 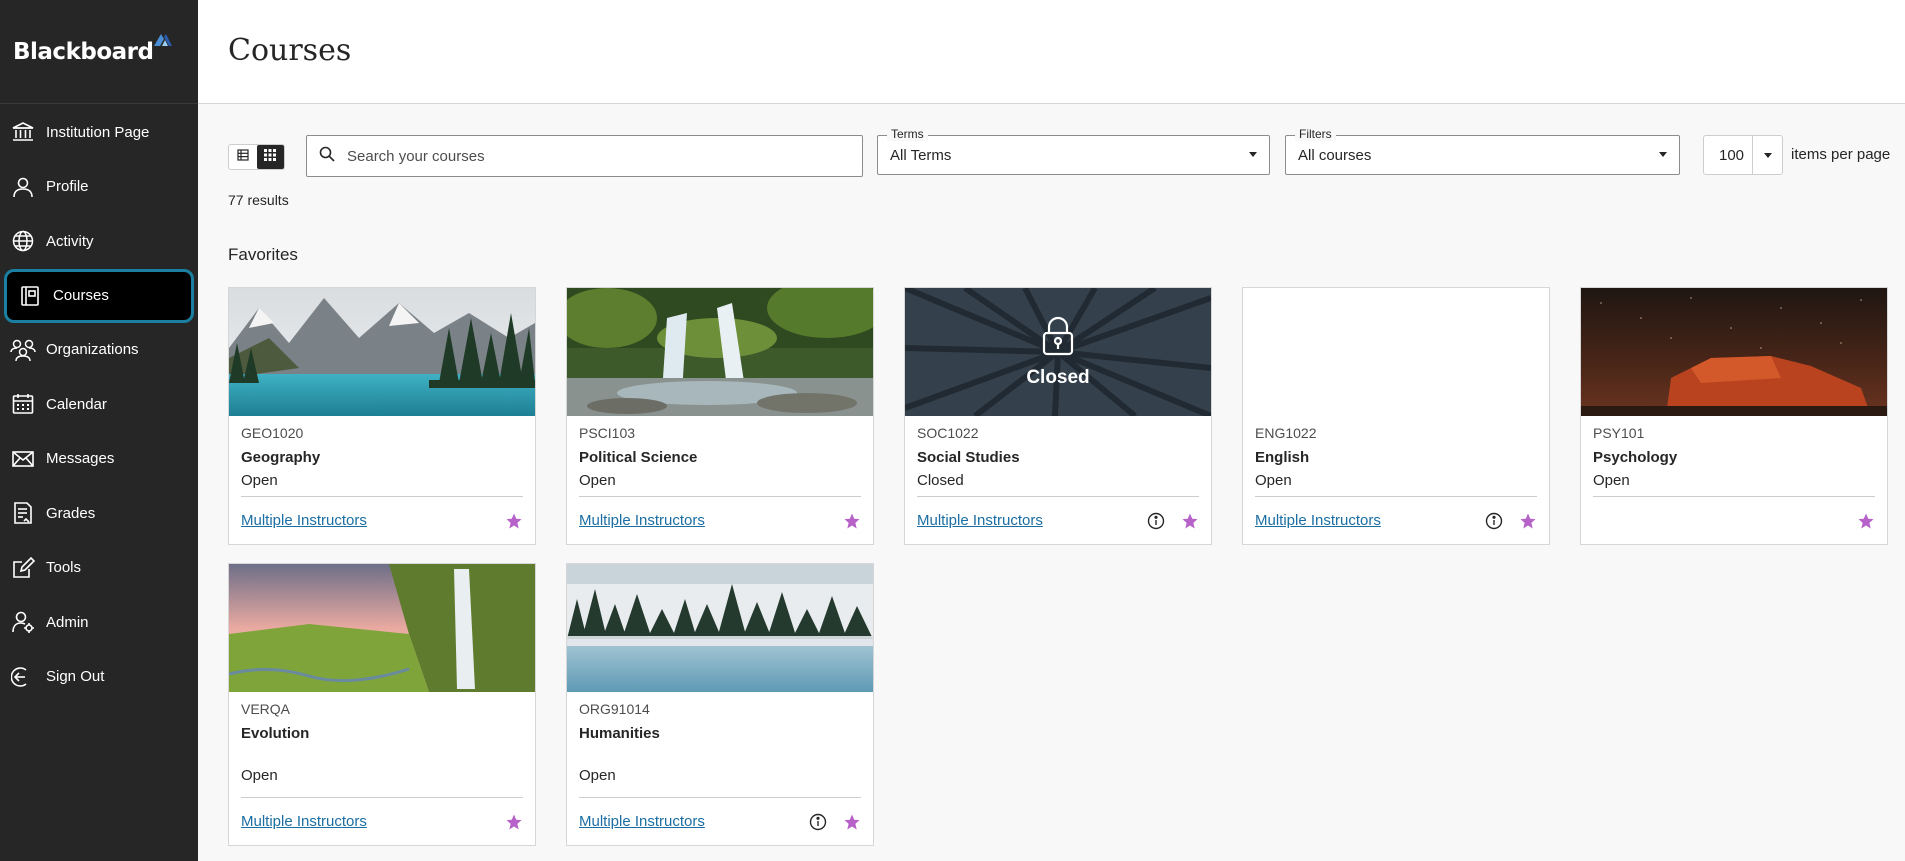 I want to click on sidebar-item-calendar: Calendar, so click(x=99, y=404).